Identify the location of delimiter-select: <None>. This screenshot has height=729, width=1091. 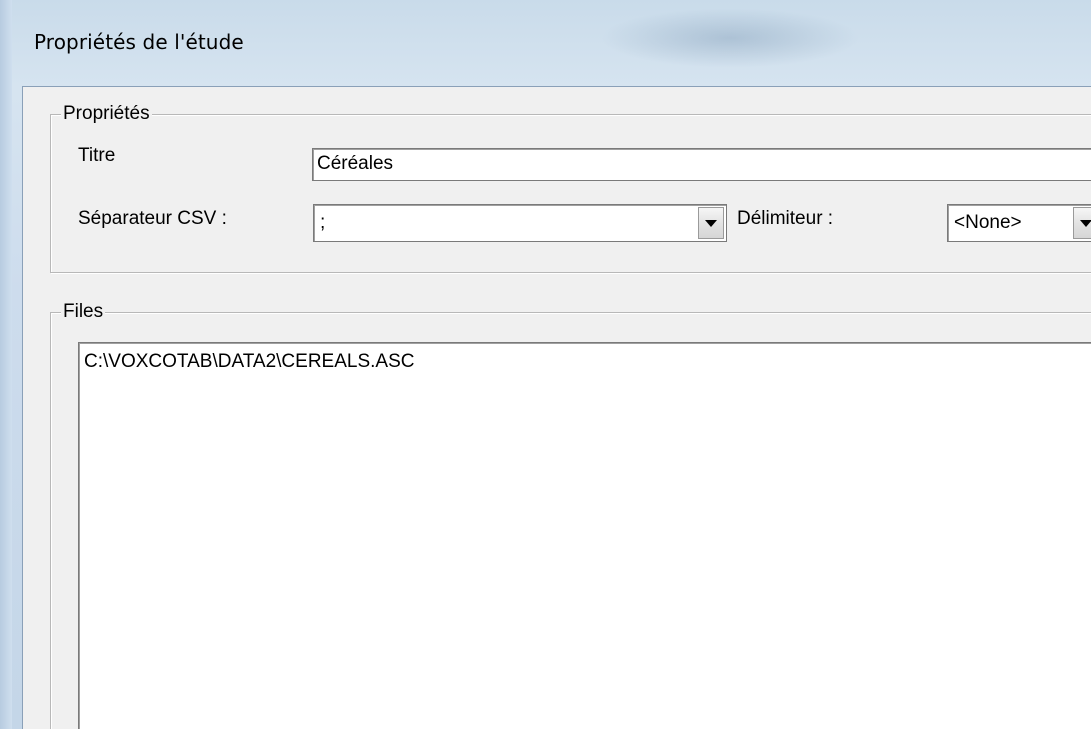
(1019, 223).